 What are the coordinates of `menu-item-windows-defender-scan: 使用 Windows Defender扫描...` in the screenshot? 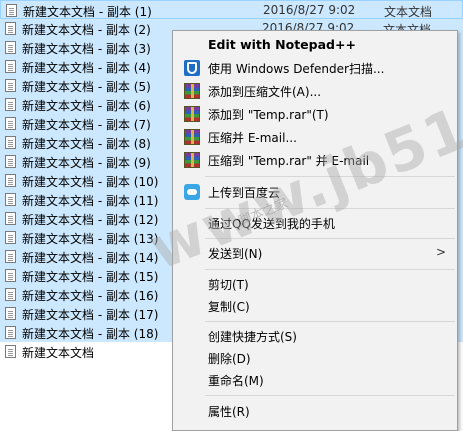 It's located at (315, 68).